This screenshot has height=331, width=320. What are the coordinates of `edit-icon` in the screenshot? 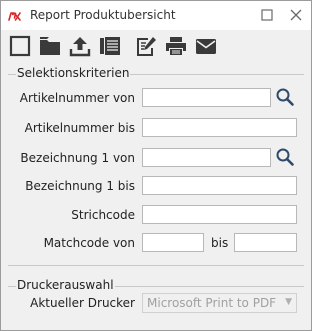 It's located at (146, 46).